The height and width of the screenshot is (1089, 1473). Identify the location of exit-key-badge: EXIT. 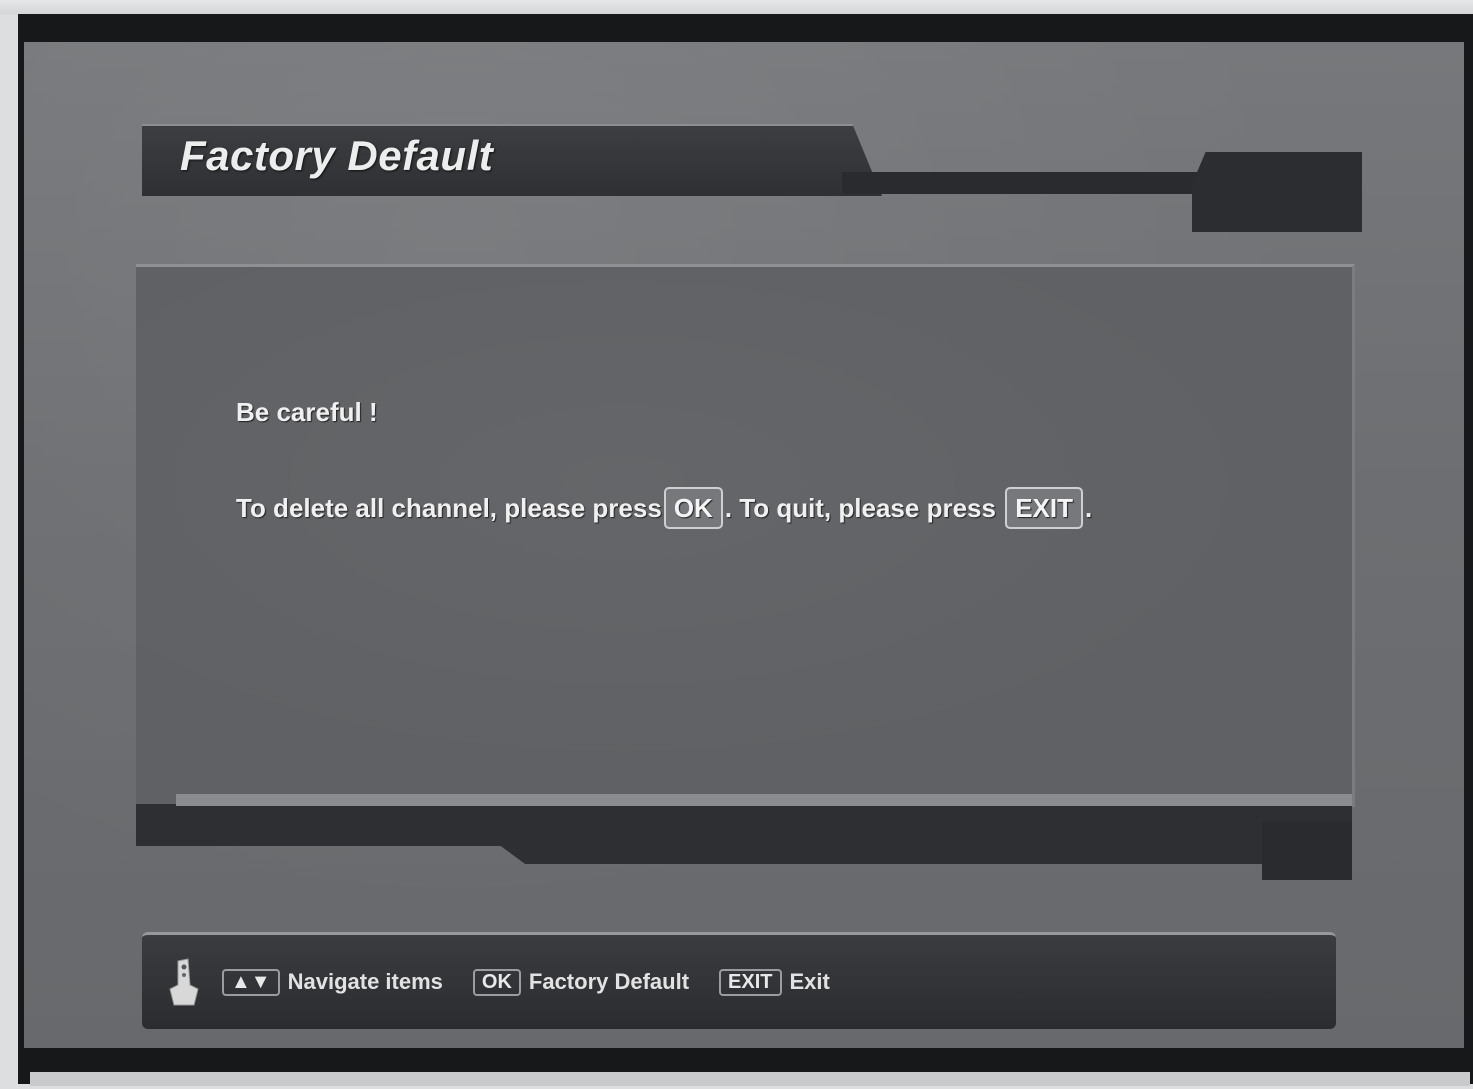
(1044, 508).